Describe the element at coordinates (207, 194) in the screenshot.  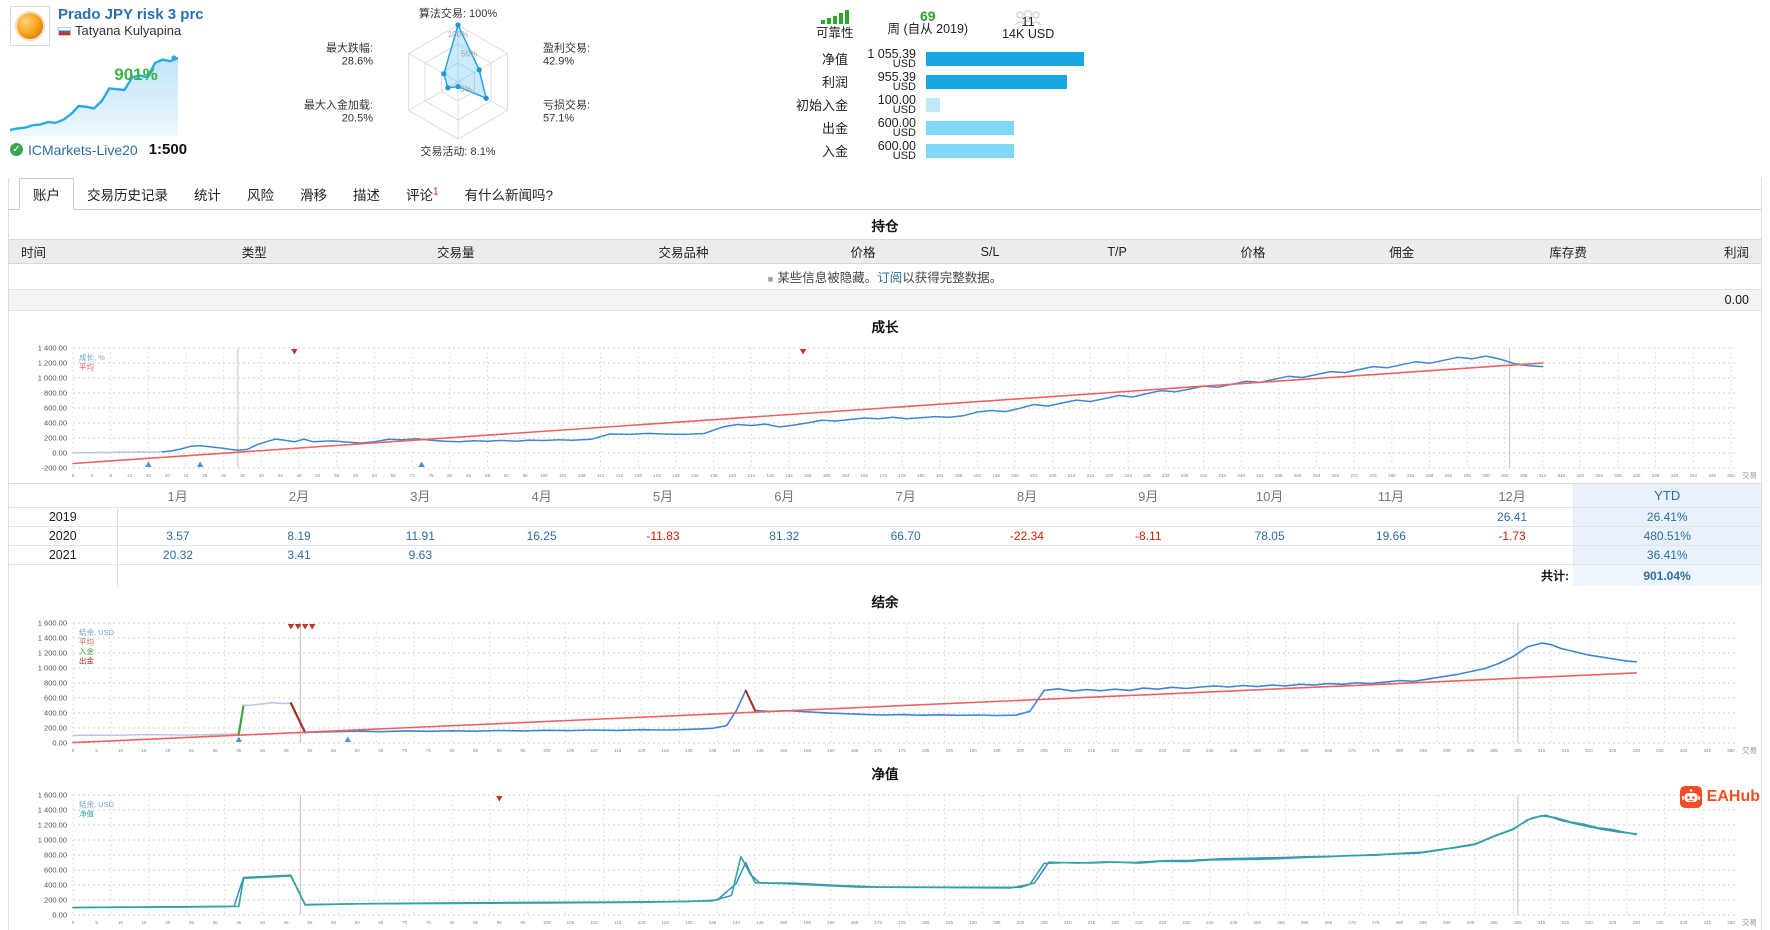
I see `tab-统计: 统计` at that location.